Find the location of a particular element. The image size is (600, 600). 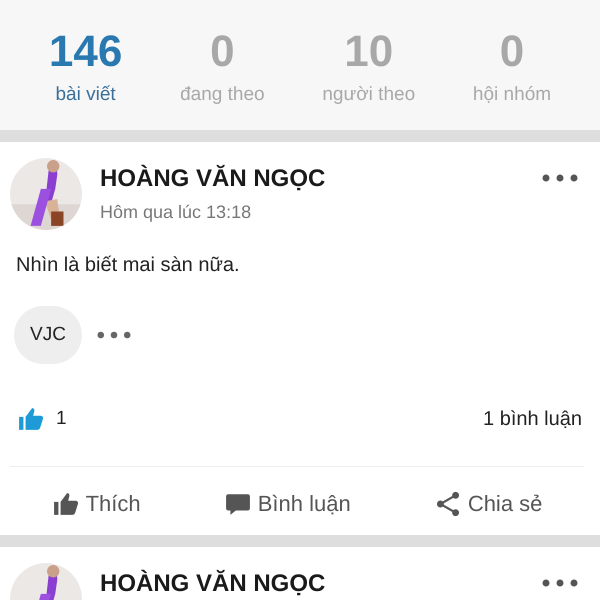

post-text: Nhìn là biết mai sàn nữa. is located at coordinates (128, 265).